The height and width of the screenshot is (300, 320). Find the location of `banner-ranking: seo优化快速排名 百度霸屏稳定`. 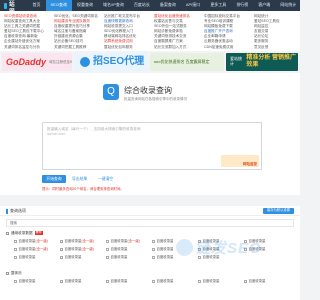

banner-ranking: seo优化快速排名 百度霸屏稳定 is located at coordinates (187, 62).